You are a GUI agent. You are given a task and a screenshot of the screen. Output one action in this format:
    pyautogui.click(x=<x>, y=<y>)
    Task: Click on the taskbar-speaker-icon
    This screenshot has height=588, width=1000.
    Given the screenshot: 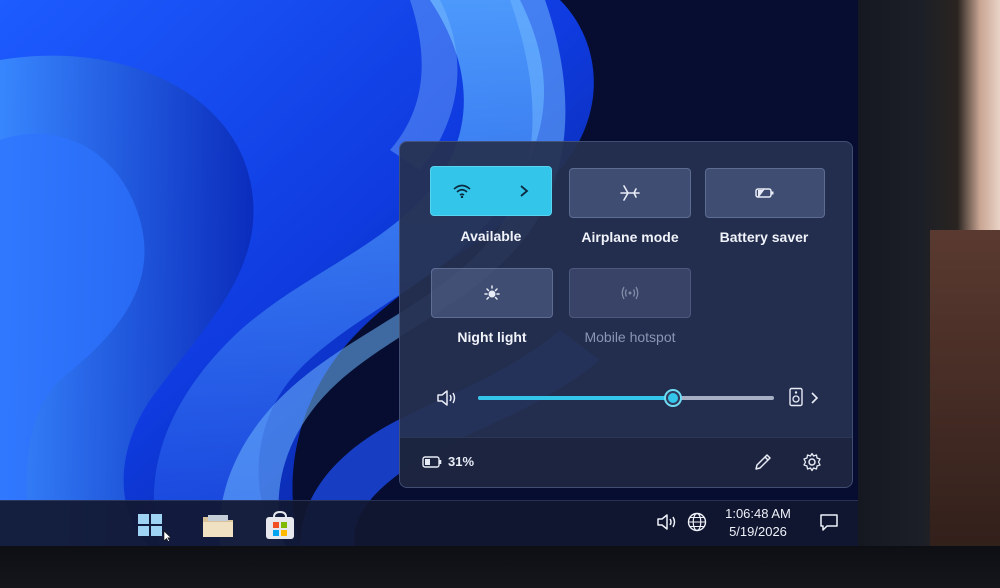 What is the action you would take?
    pyautogui.click(x=667, y=522)
    